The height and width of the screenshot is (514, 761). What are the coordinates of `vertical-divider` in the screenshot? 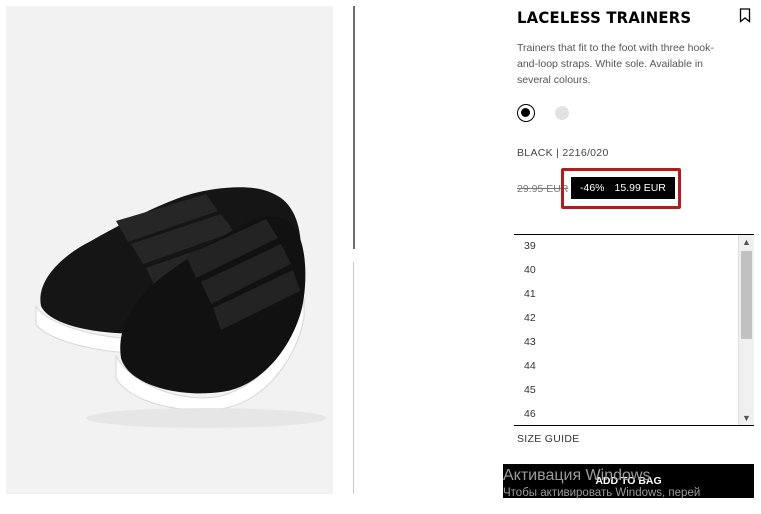 It's located at (354, 127).